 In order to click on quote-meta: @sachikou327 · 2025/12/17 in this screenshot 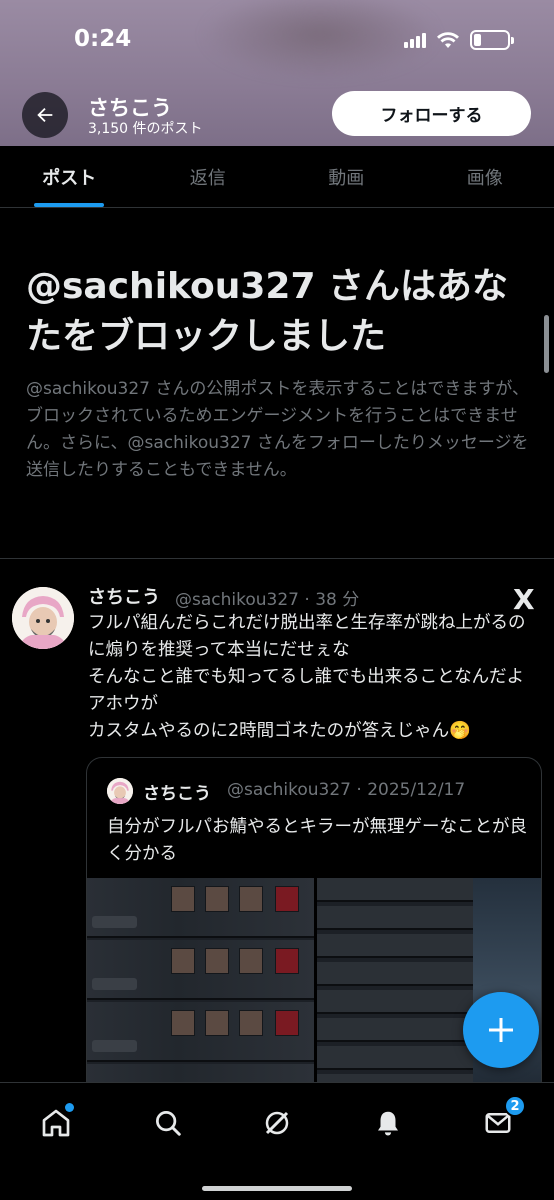, I will do `click(346, 790)`.